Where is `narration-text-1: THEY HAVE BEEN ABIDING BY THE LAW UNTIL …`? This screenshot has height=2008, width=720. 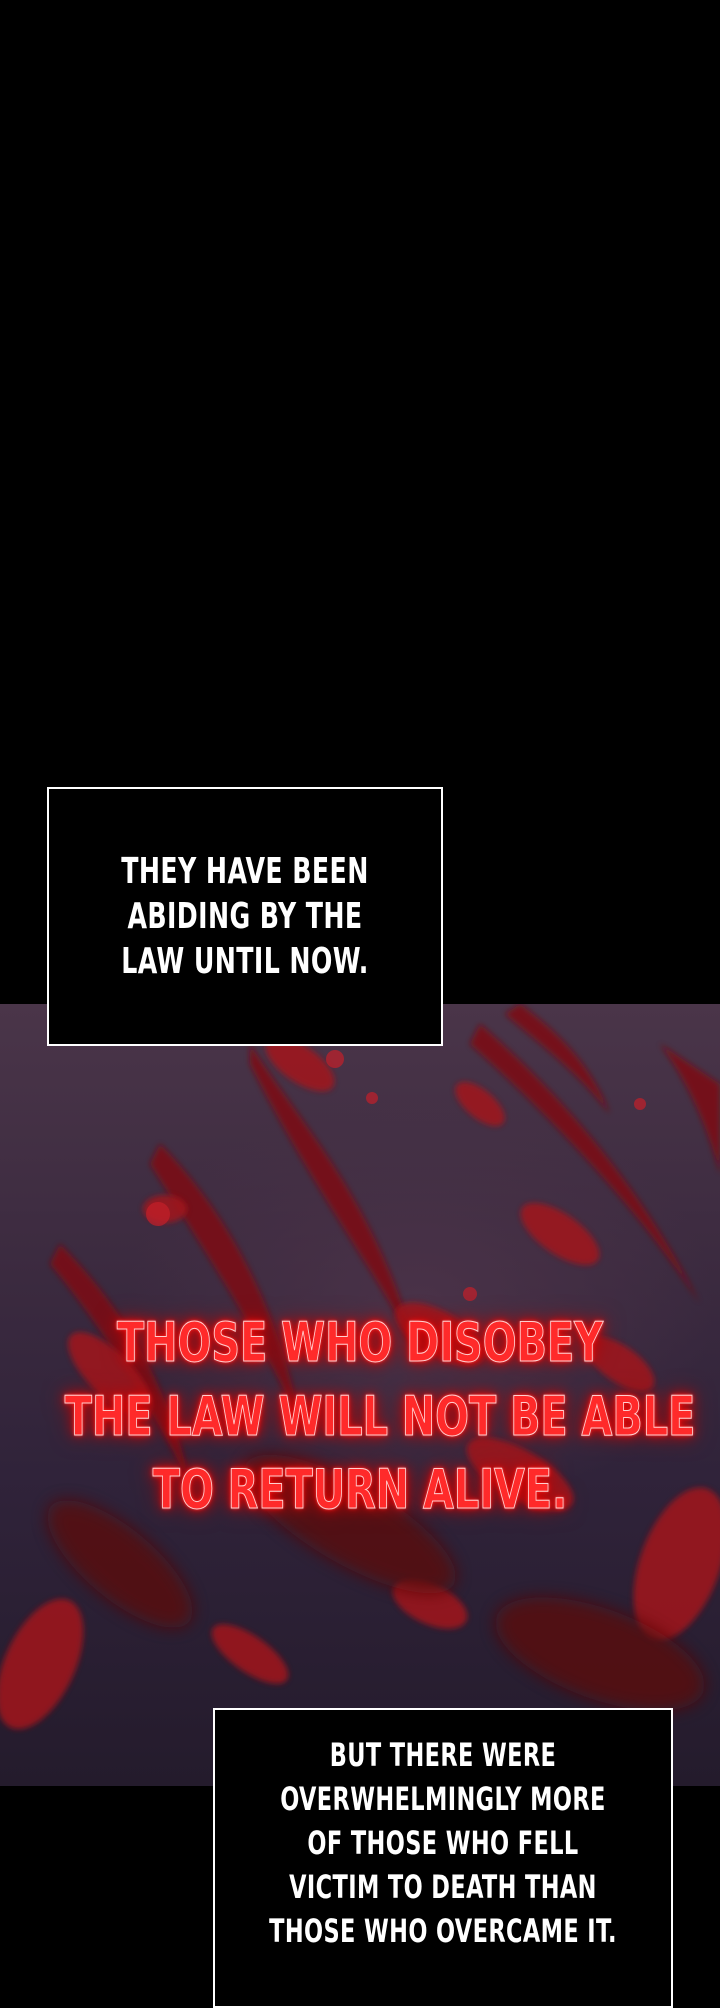 narration-text-1: THEY HAVE BEEN ABIDING BY THE LAW UNTIL … is located at coordinates (245, 916).